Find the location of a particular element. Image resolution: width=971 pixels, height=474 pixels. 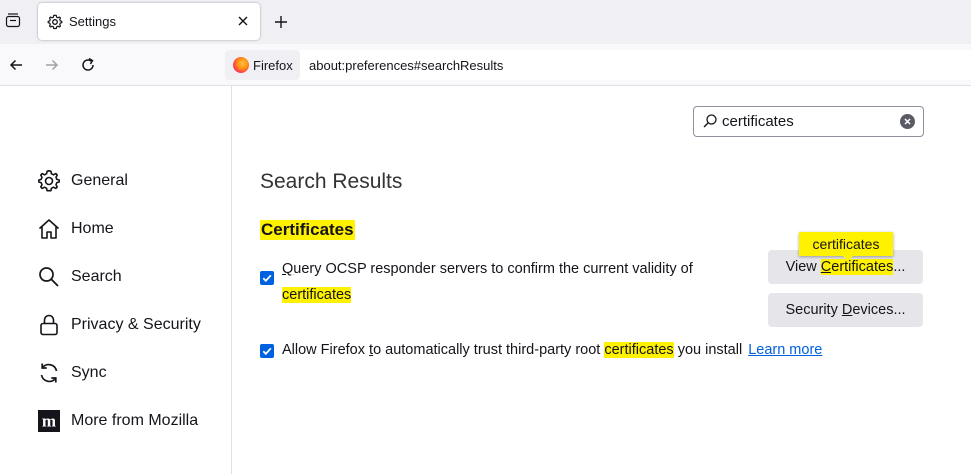

firefox-logo-icon is located at coordinates (241, 65).